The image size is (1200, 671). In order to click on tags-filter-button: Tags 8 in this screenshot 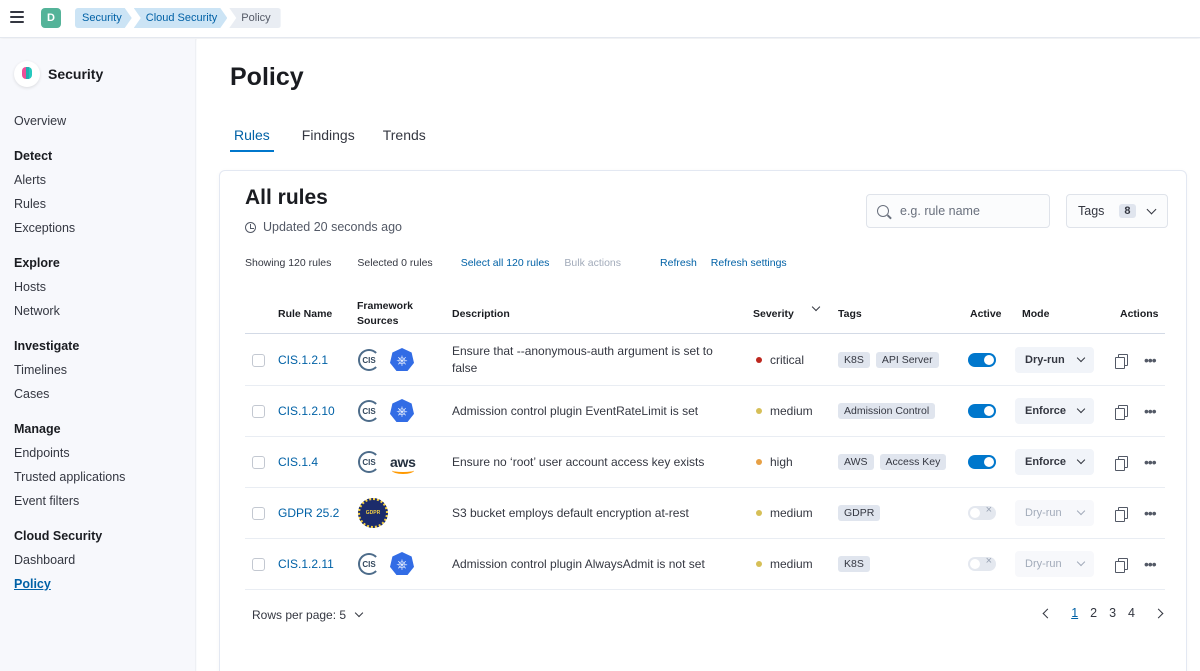, I will do `click(1117, 211)`.